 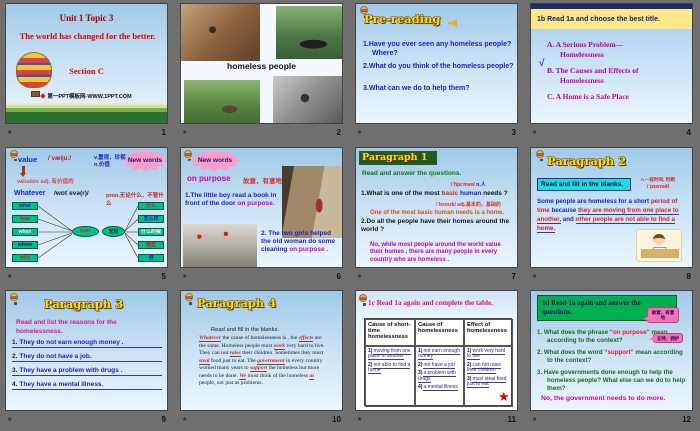 What do you see at coordinates (436, 276) in the screenshot?
I see `slide-7-meta: ★ 7` at bounding box center [436, 276].